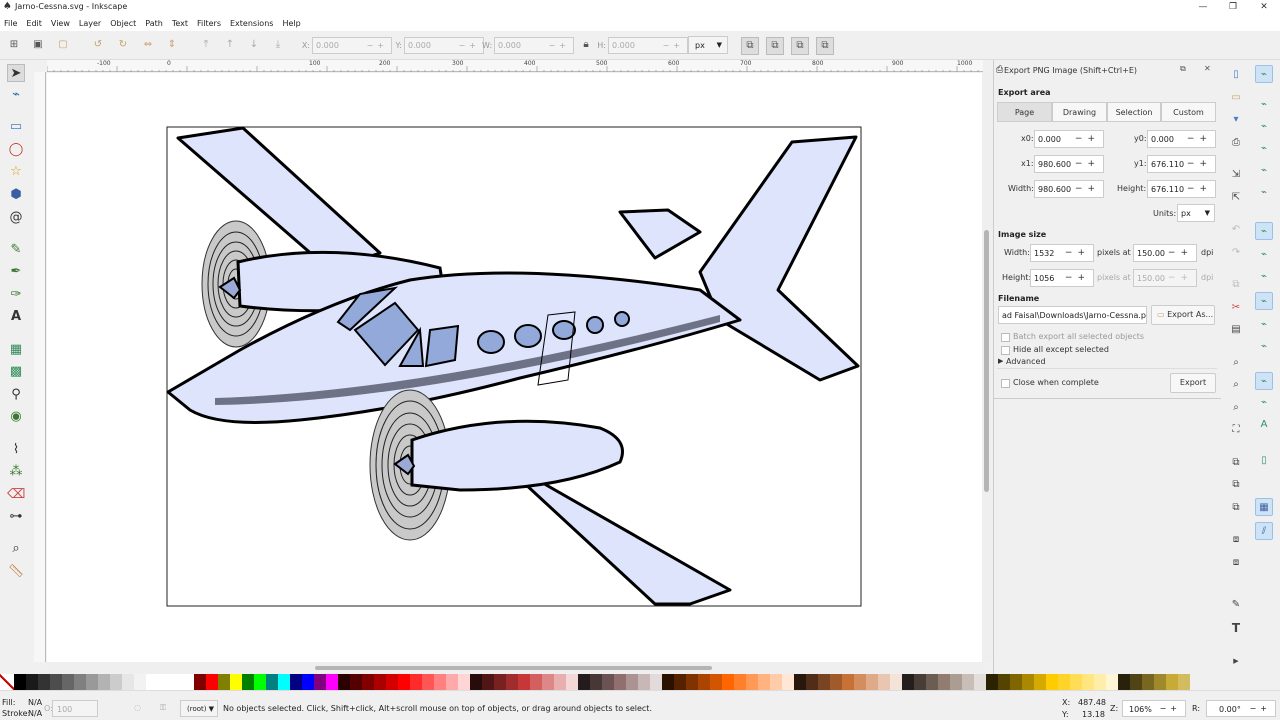  What do you see at coordinates (16, 250) in the screenshot?
I see `pencil-icon: ✎` at bounding box center [16, 250].